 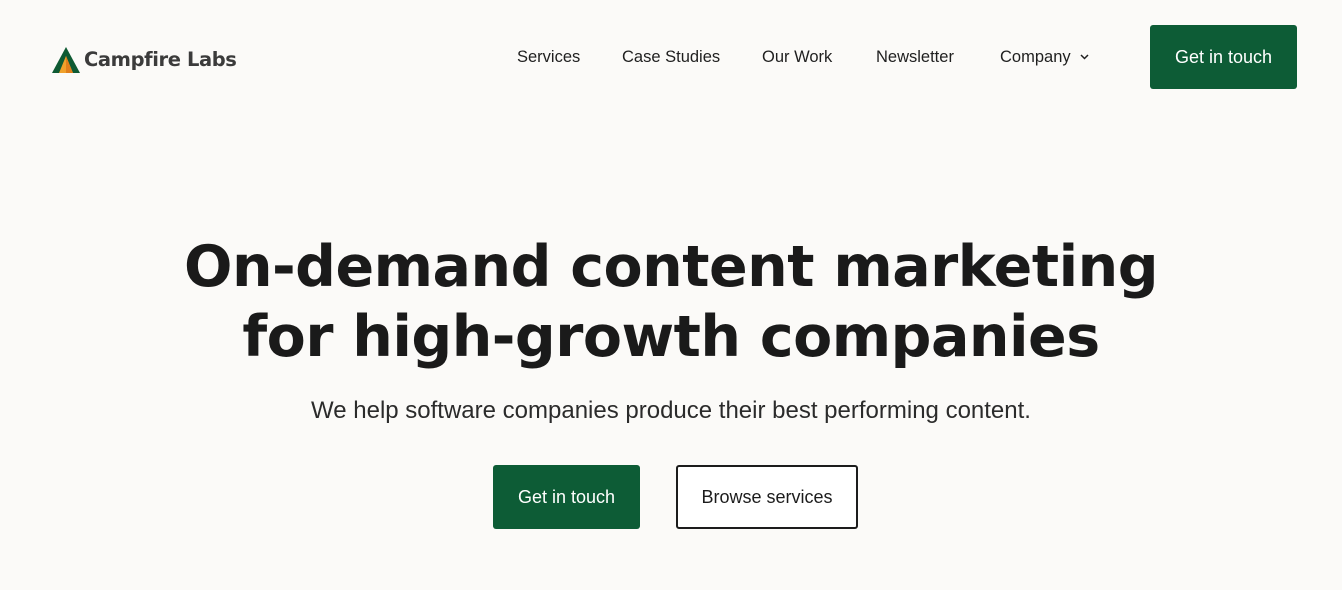 What do you see at coordinates (671, 337) in the screenshot?
I see `hero-headline-line-2: for high-growth companies` at bounding box center [671, 337].